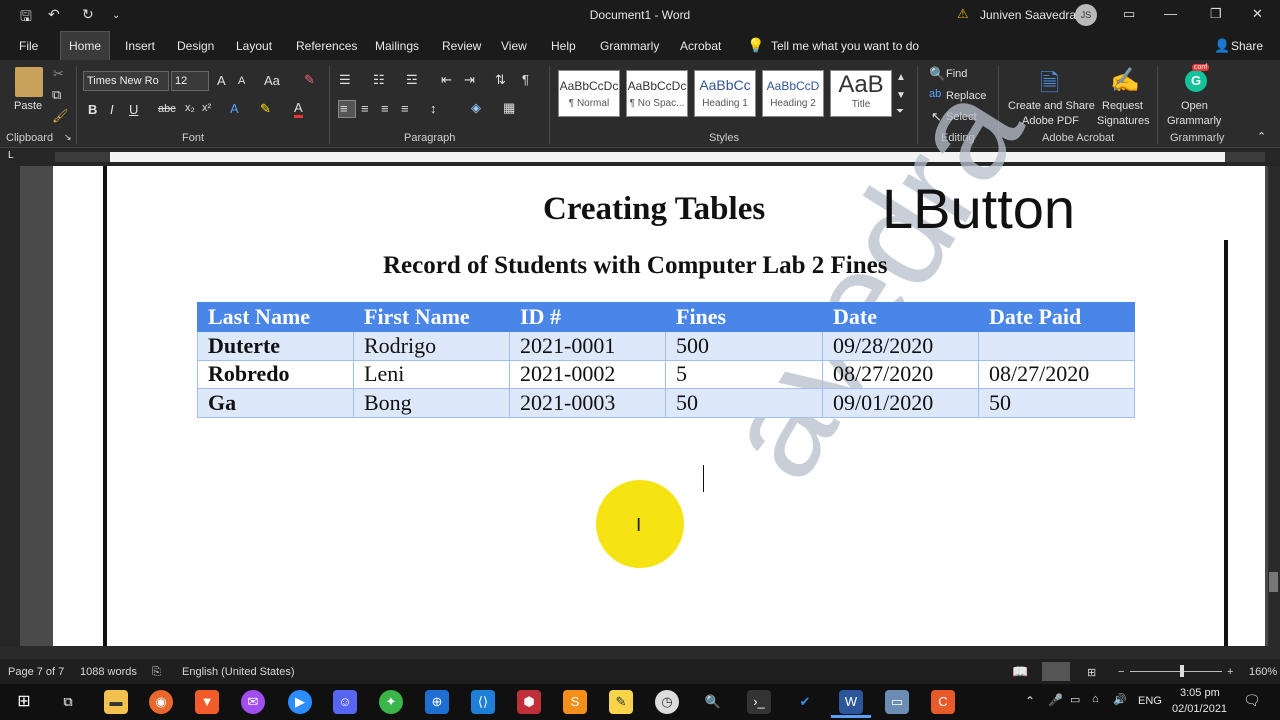 The height and width of the screenshot is (720, 1280). I want to click on network-icon: ⌂, so click(1095, 699).